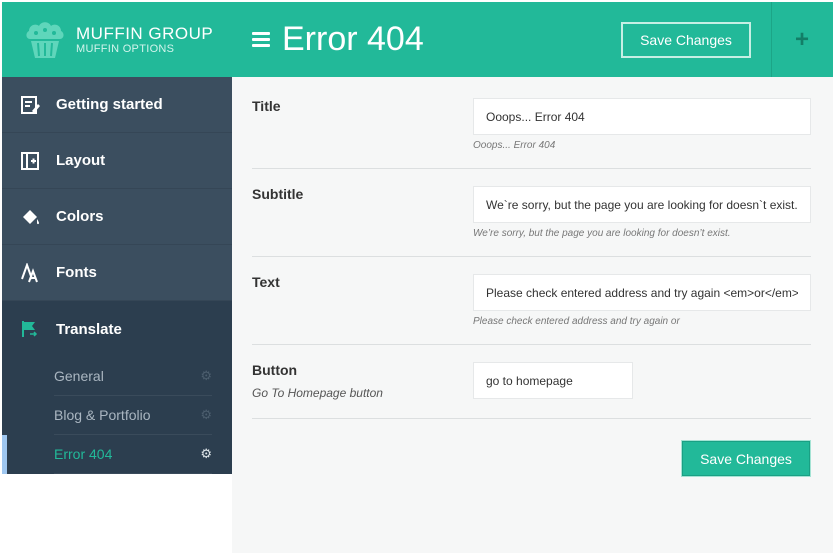 The height and width of the screenshot is (553, 834). I want to click on subnav-item-blog-portfolio: Blog & Portfolio ⚙, so click(133, 415).